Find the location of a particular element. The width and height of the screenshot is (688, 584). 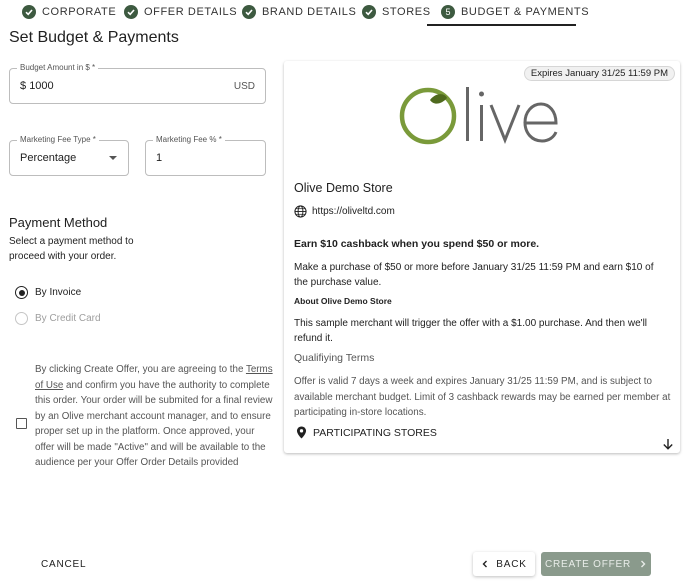

chevron-down-icon is located at coordinates (113, 158).